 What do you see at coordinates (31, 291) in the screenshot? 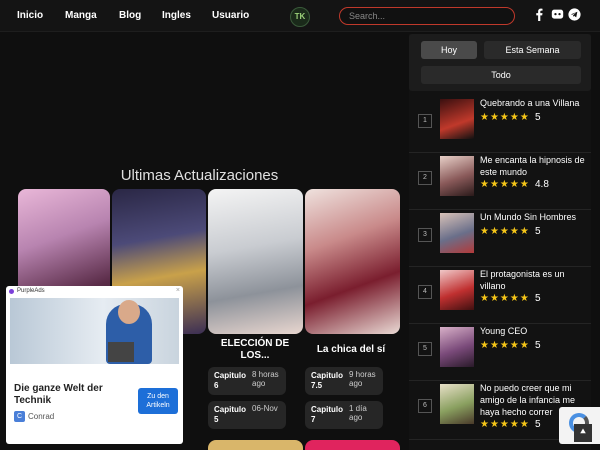
I see `ad-brand: PurpleAds` at bounding box center [31, 291].